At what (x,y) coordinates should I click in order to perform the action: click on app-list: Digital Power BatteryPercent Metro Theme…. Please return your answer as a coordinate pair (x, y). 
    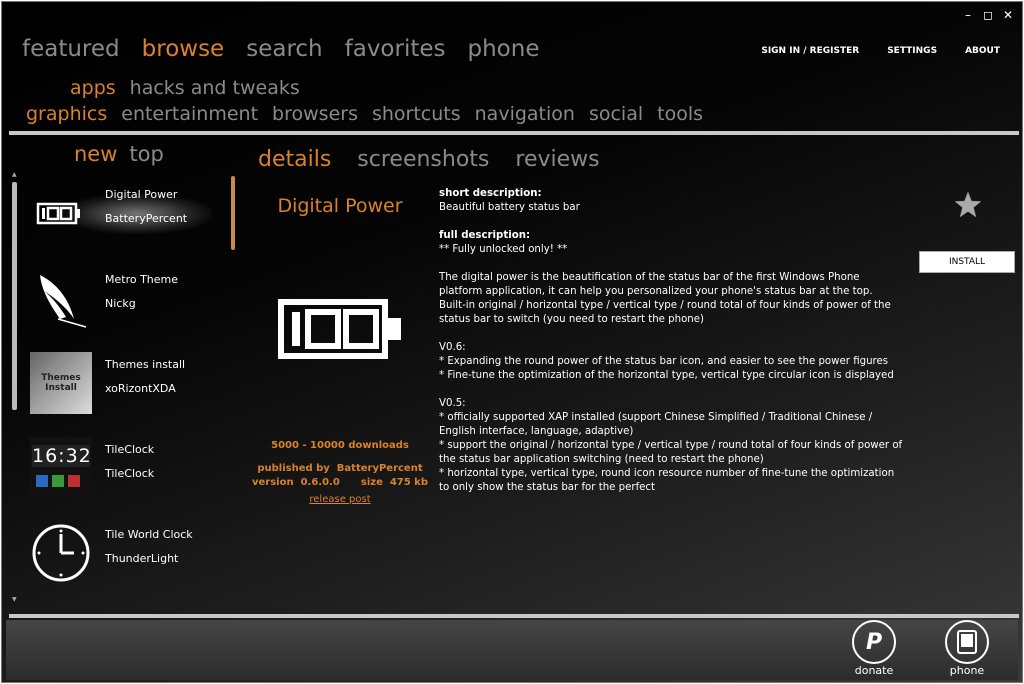
    Looking at the image, I should click on (129, 393).